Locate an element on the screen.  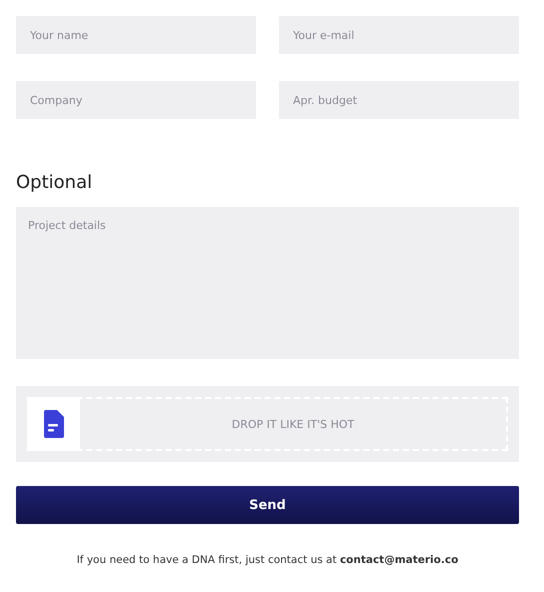
input-field: Your e-mail is located at coordinates (399, 35).